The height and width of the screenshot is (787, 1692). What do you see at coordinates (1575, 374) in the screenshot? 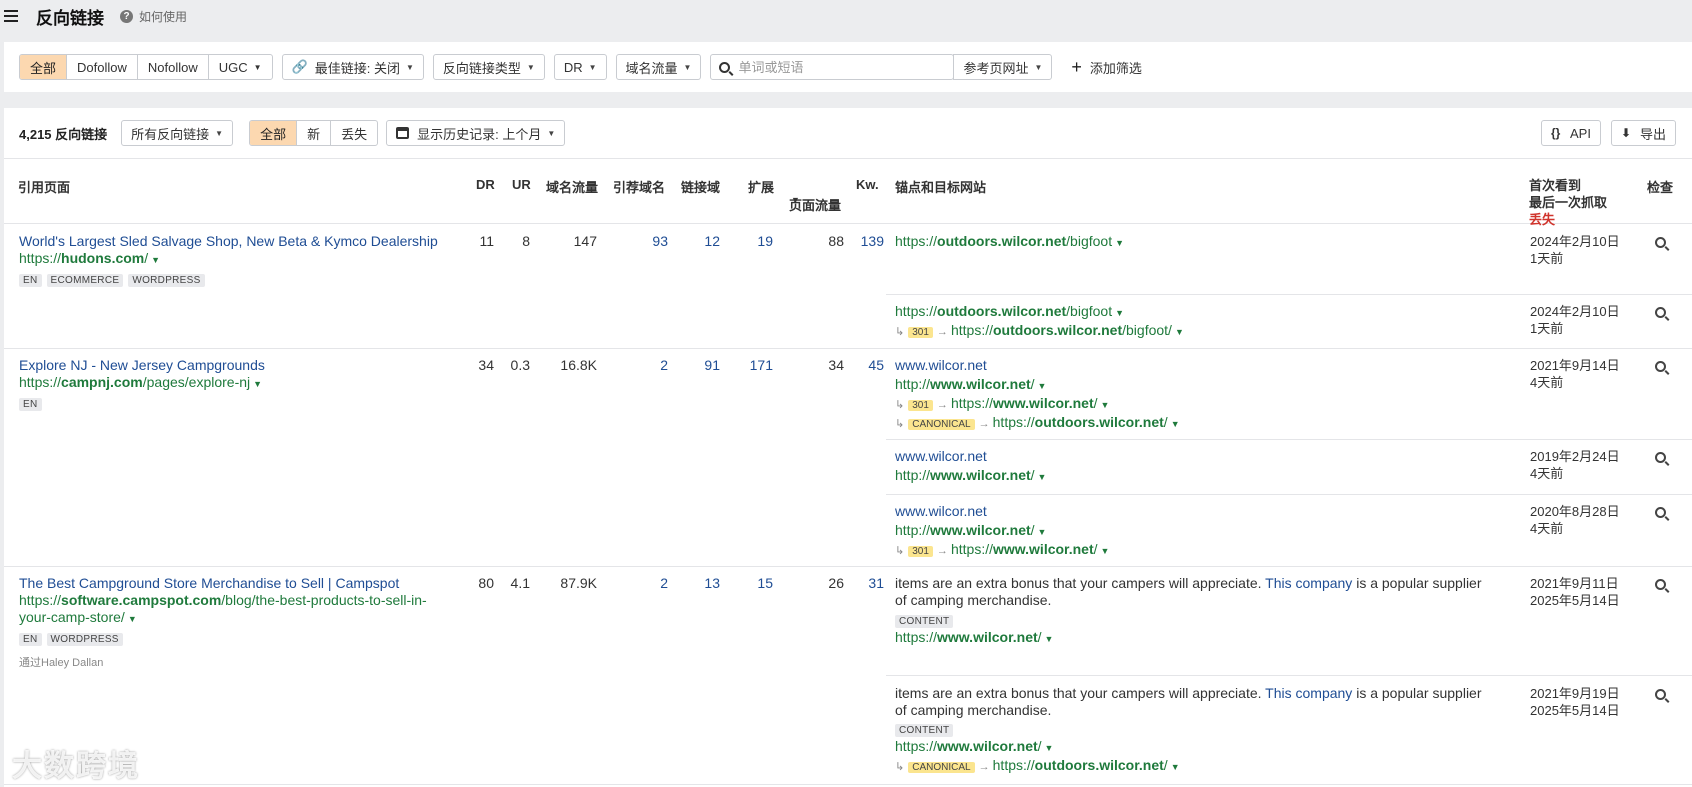
I see `dates-cell: 2021年9月14日 4天前` at bounding box center [1575, 374].